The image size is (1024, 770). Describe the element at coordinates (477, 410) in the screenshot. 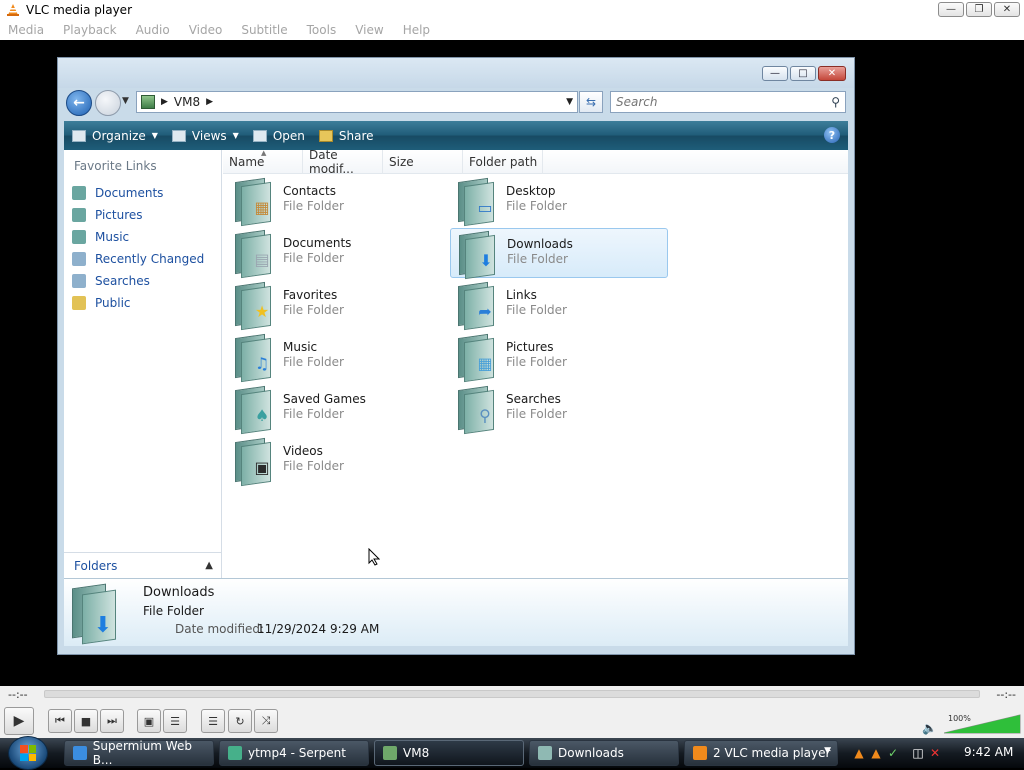

I see `searches-icon: ⚲` at that location.